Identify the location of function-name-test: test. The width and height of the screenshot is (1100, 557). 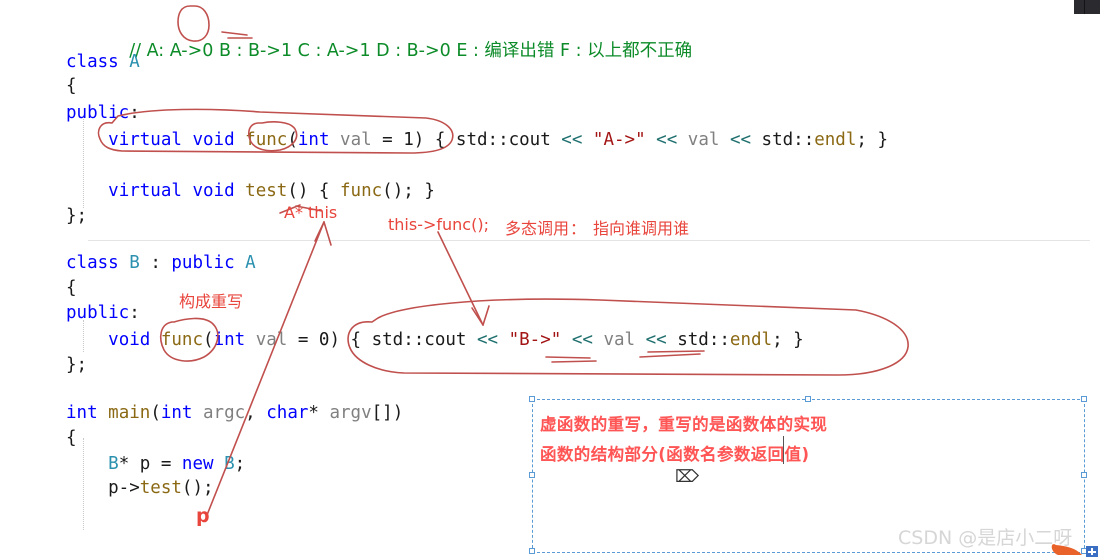
(266, 191).